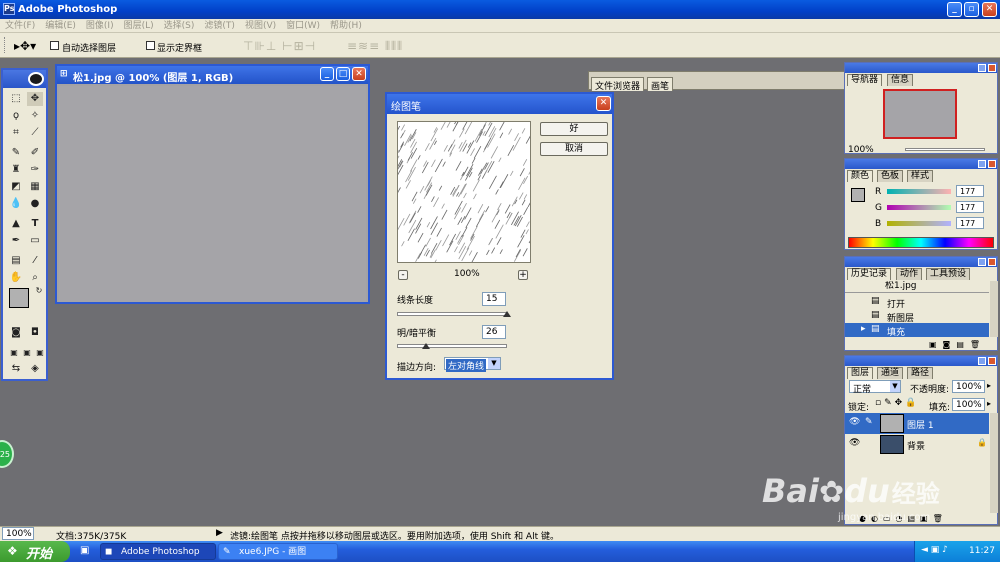 This screenshot has height=562, width=1000. I want to click on eyedropper-icon: ⁄, so click(35, 261).